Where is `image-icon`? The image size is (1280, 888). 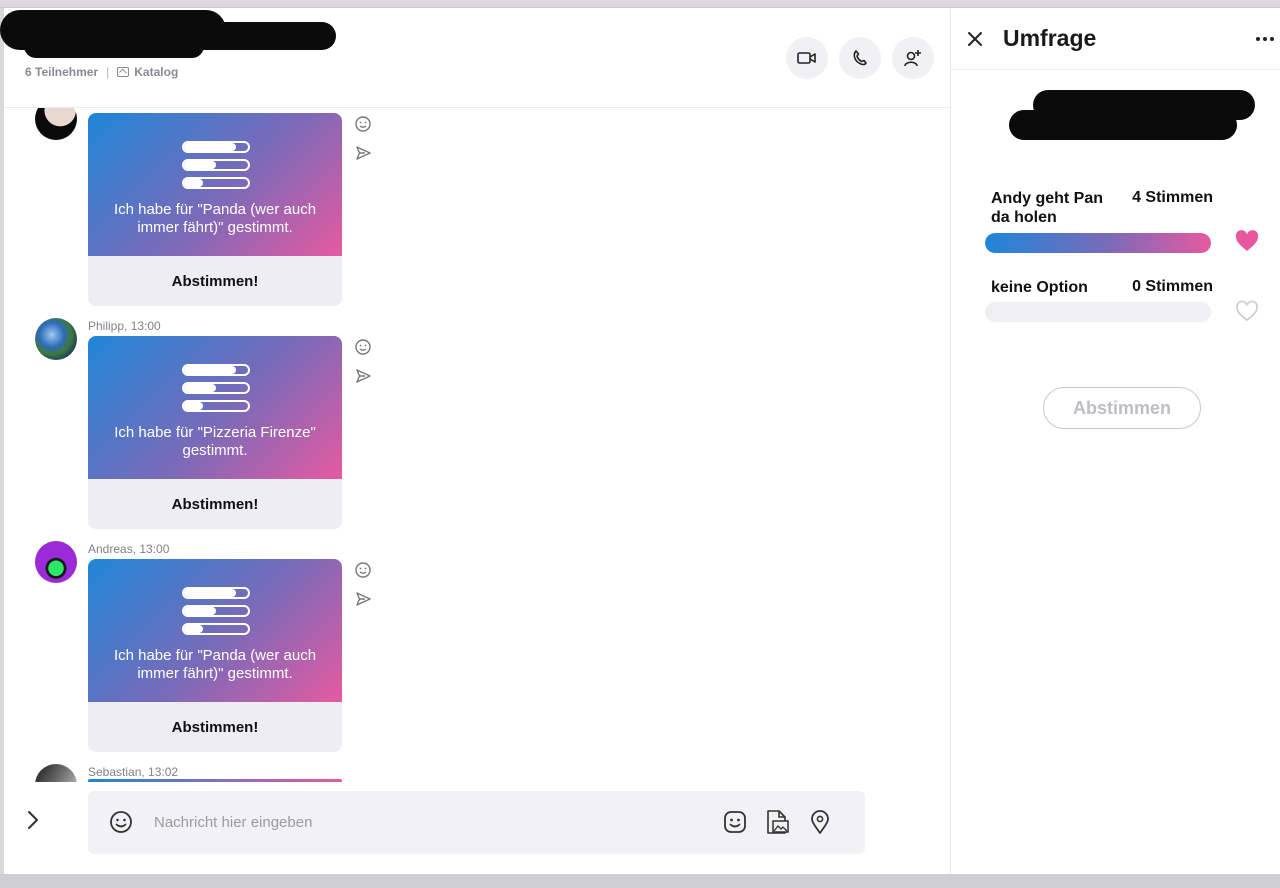
image-icon is located at coordinates (777, 822).